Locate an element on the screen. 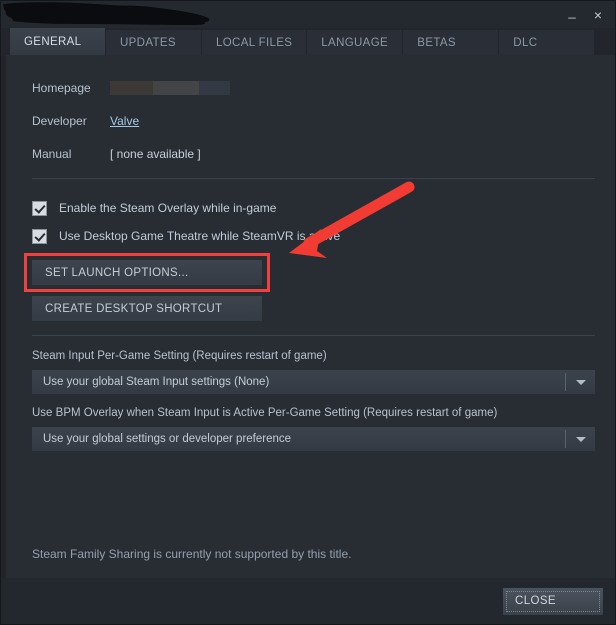 The image size is (616, 625). tab-general: GENERAL is located at coordinates (58, 41).